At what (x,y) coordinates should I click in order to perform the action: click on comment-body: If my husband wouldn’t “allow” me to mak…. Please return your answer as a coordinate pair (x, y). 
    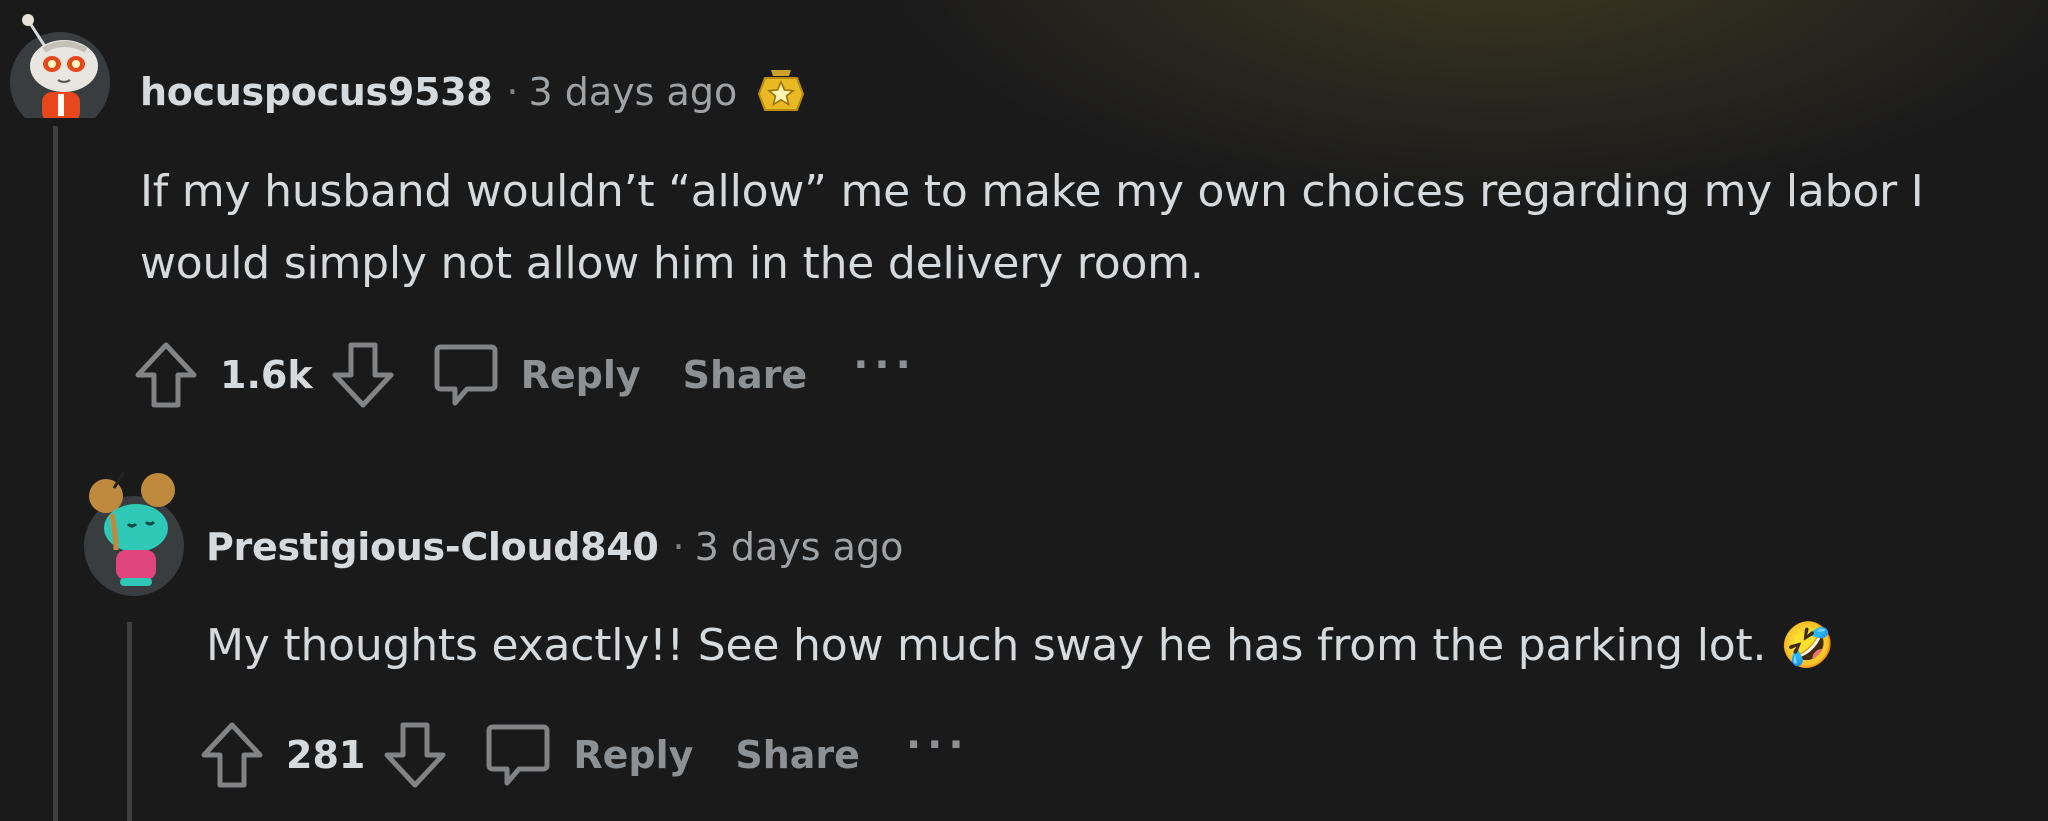
    Looking at the image, I should click on (1032, 227).